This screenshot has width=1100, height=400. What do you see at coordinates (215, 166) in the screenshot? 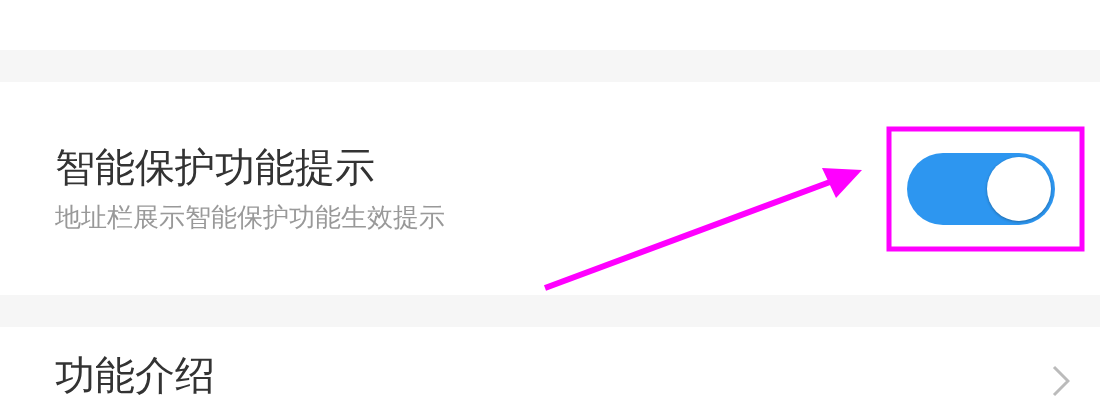
I see `setting-title: 智能保护功能提示` at bounding box center [215, 166].